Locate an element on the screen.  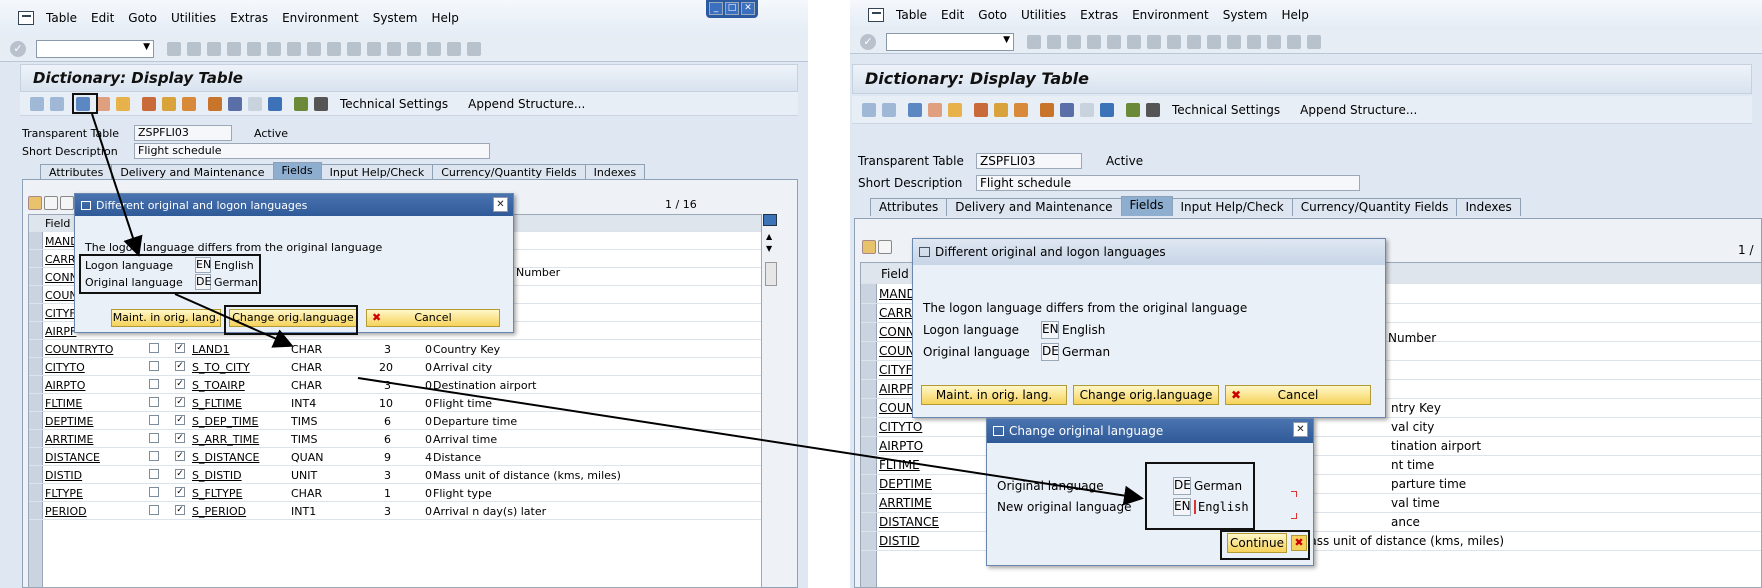
arrow-change-to-dialog2 is located at coordinates (750, 441).